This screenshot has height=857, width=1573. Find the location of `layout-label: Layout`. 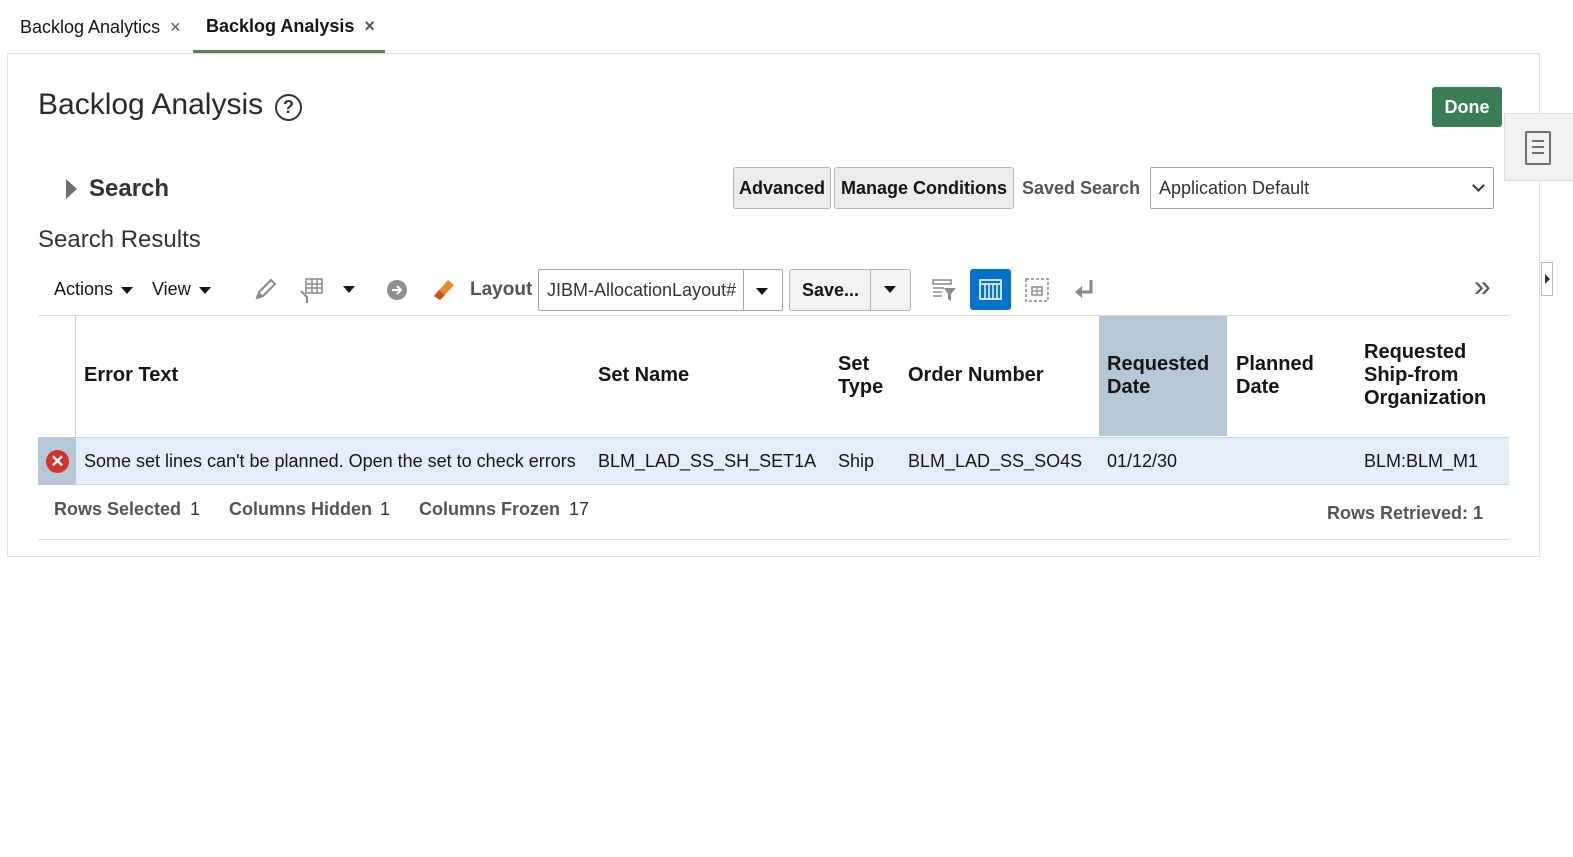

layout-label: Layout is located at coordinates (501, 289).